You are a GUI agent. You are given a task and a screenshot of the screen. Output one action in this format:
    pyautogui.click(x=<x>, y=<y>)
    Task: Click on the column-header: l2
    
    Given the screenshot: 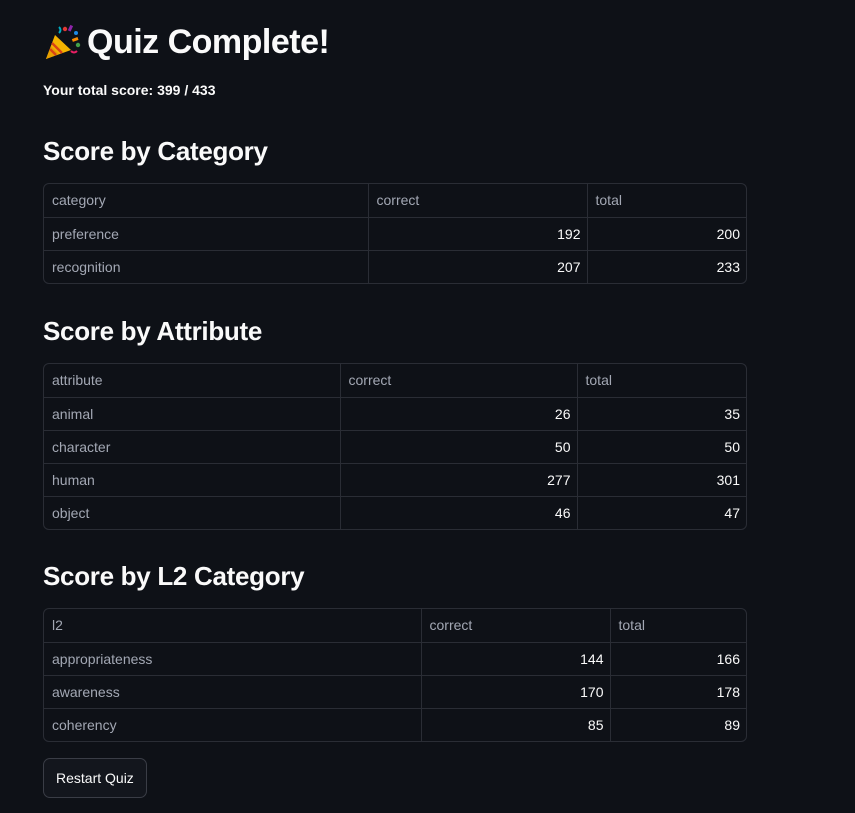 What is the action you would take?
    pyautogui.click(x=233, y=626)
    